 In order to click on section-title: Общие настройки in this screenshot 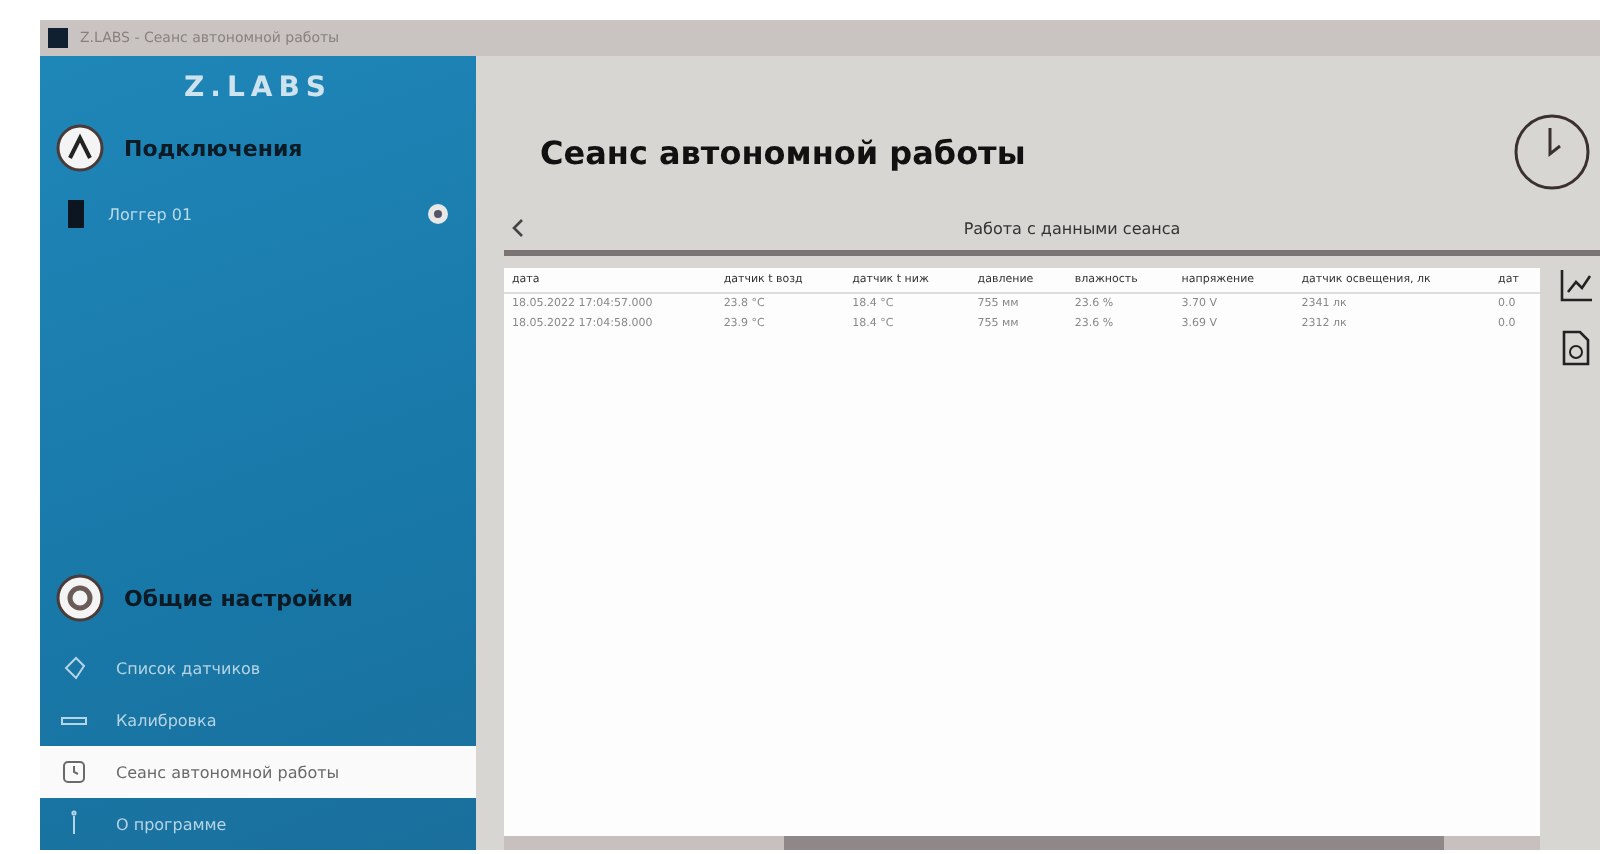, I will do `click(238, 598)`.